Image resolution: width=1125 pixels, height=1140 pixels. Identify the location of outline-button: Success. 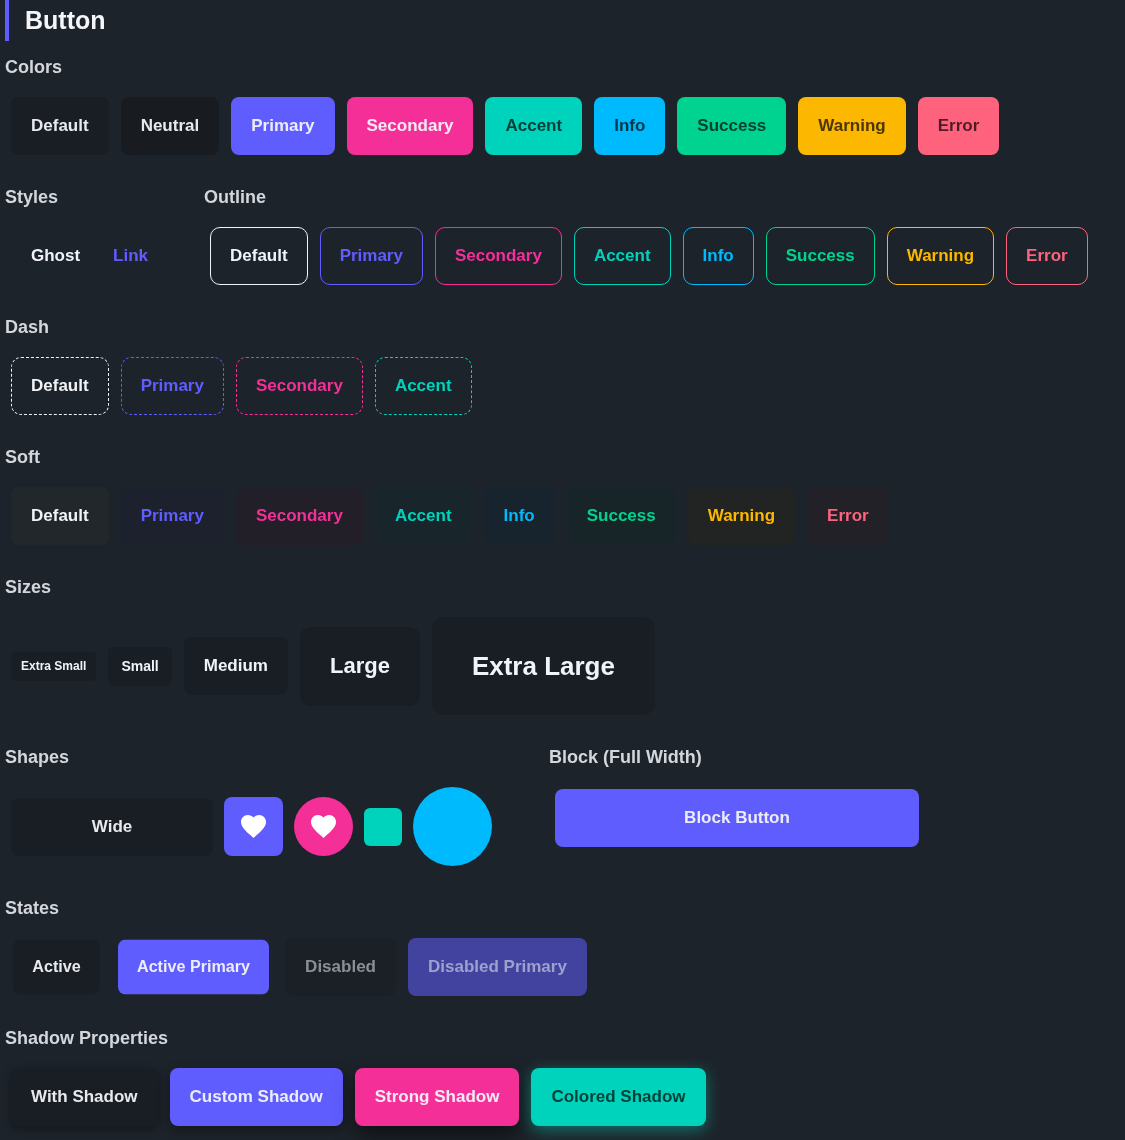
(820, 256).